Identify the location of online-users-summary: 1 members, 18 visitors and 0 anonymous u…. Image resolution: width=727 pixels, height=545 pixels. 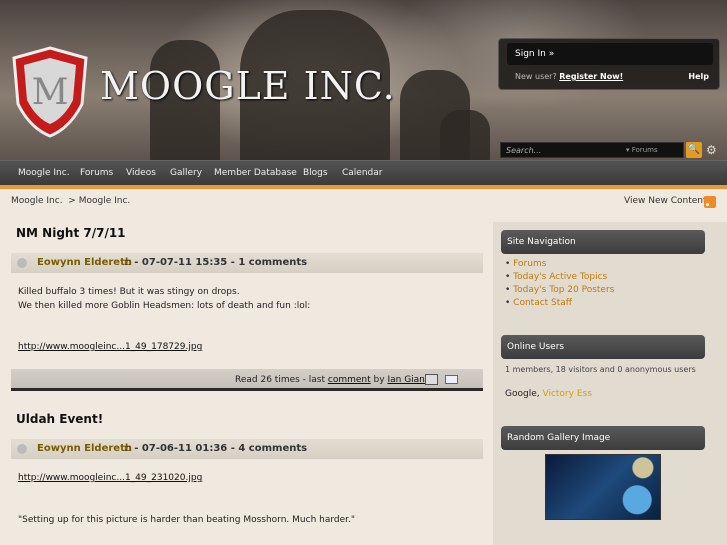
(600, 369).